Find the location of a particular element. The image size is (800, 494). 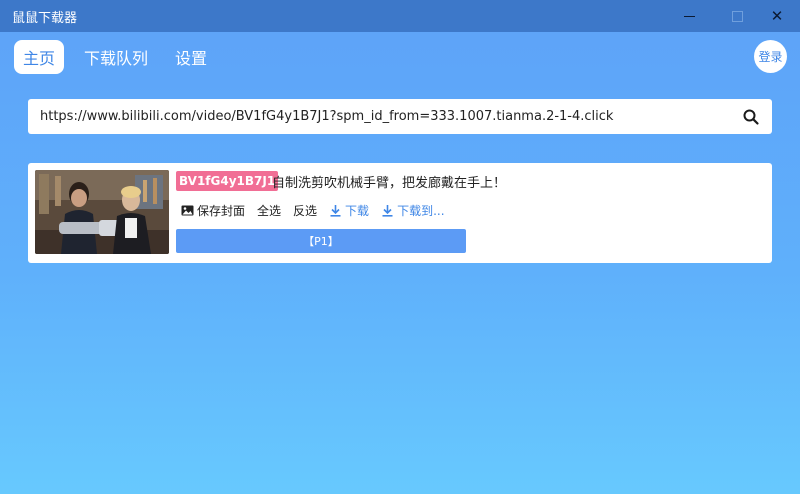

minimize-icon is located at coordinates (689, 16).